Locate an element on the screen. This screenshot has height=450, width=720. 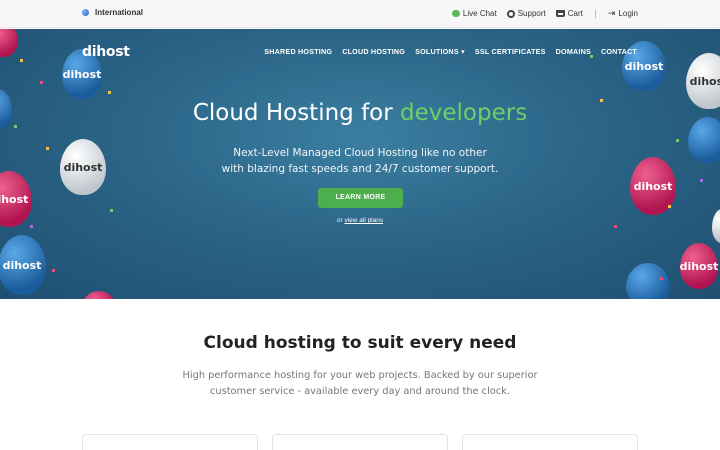
support-label: Support is located at coordinates (531, 13).